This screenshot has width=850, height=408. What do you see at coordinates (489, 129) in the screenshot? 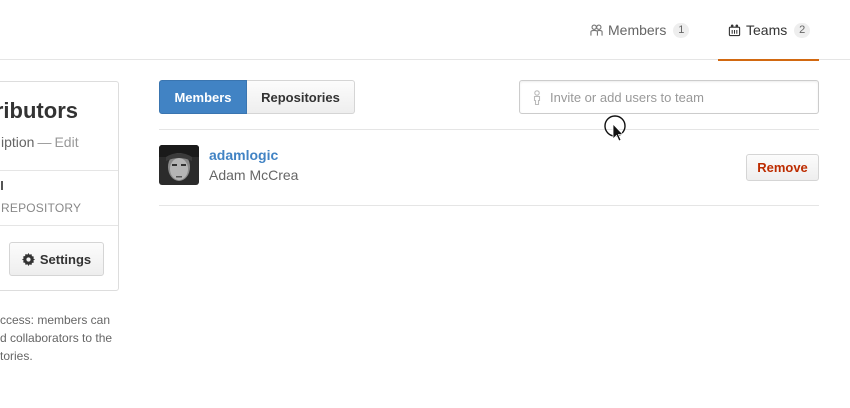
I see `member-list-top-divider` at bounding box center [489, 129].